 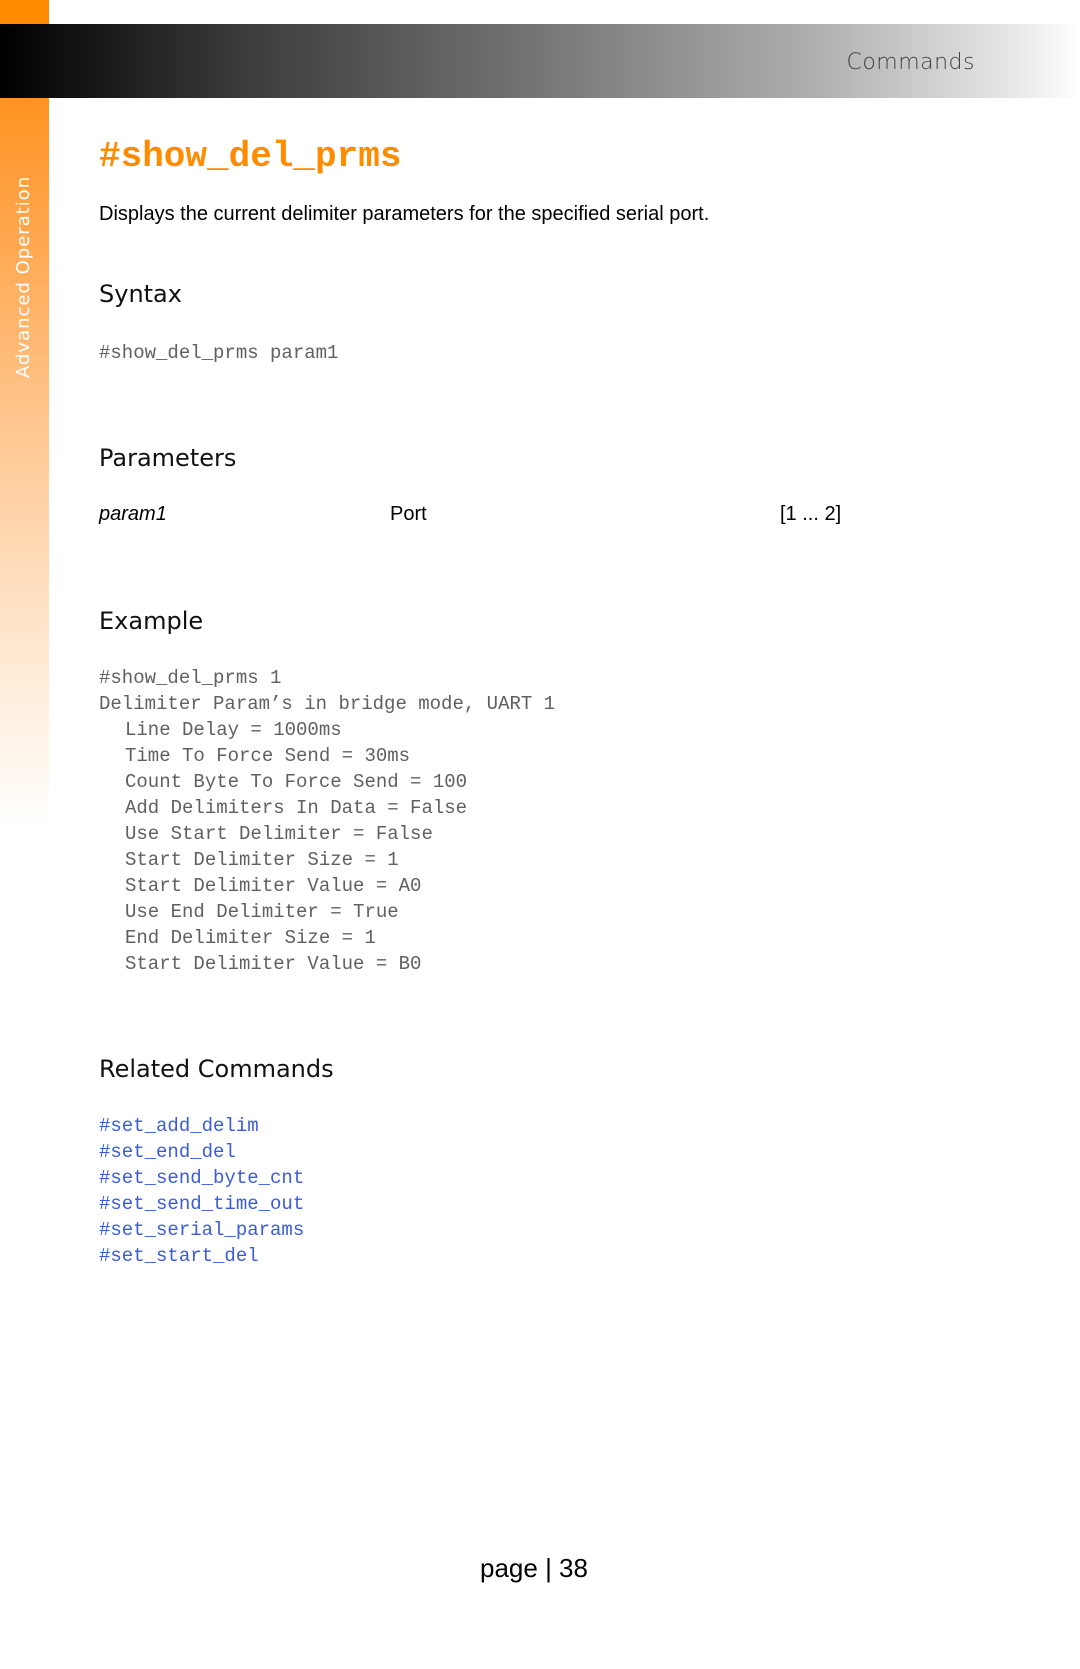 What do you see at coordinates (268, 756) in the screenshot?
I see `example-line: Time To Force Send = 30ms` at bounding box center [268, 756].